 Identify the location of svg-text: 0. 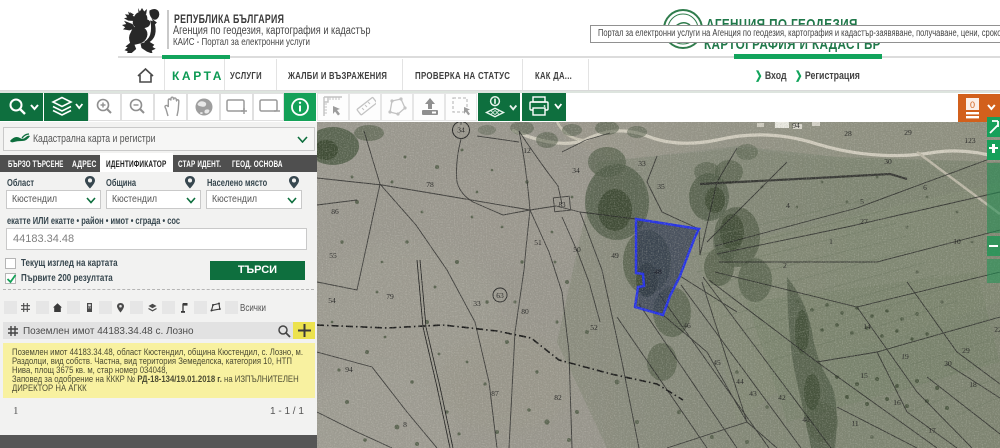
(972, 105).